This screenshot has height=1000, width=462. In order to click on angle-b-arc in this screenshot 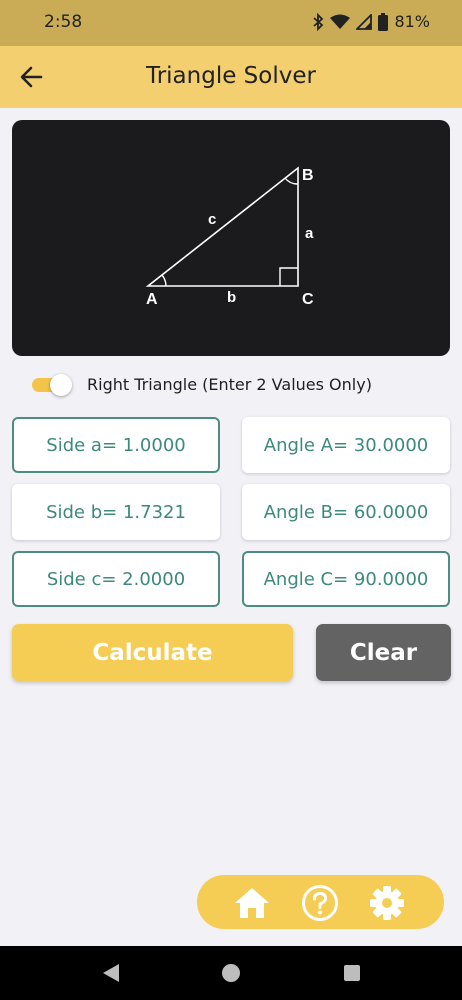, I will do `click(291, 181)`.